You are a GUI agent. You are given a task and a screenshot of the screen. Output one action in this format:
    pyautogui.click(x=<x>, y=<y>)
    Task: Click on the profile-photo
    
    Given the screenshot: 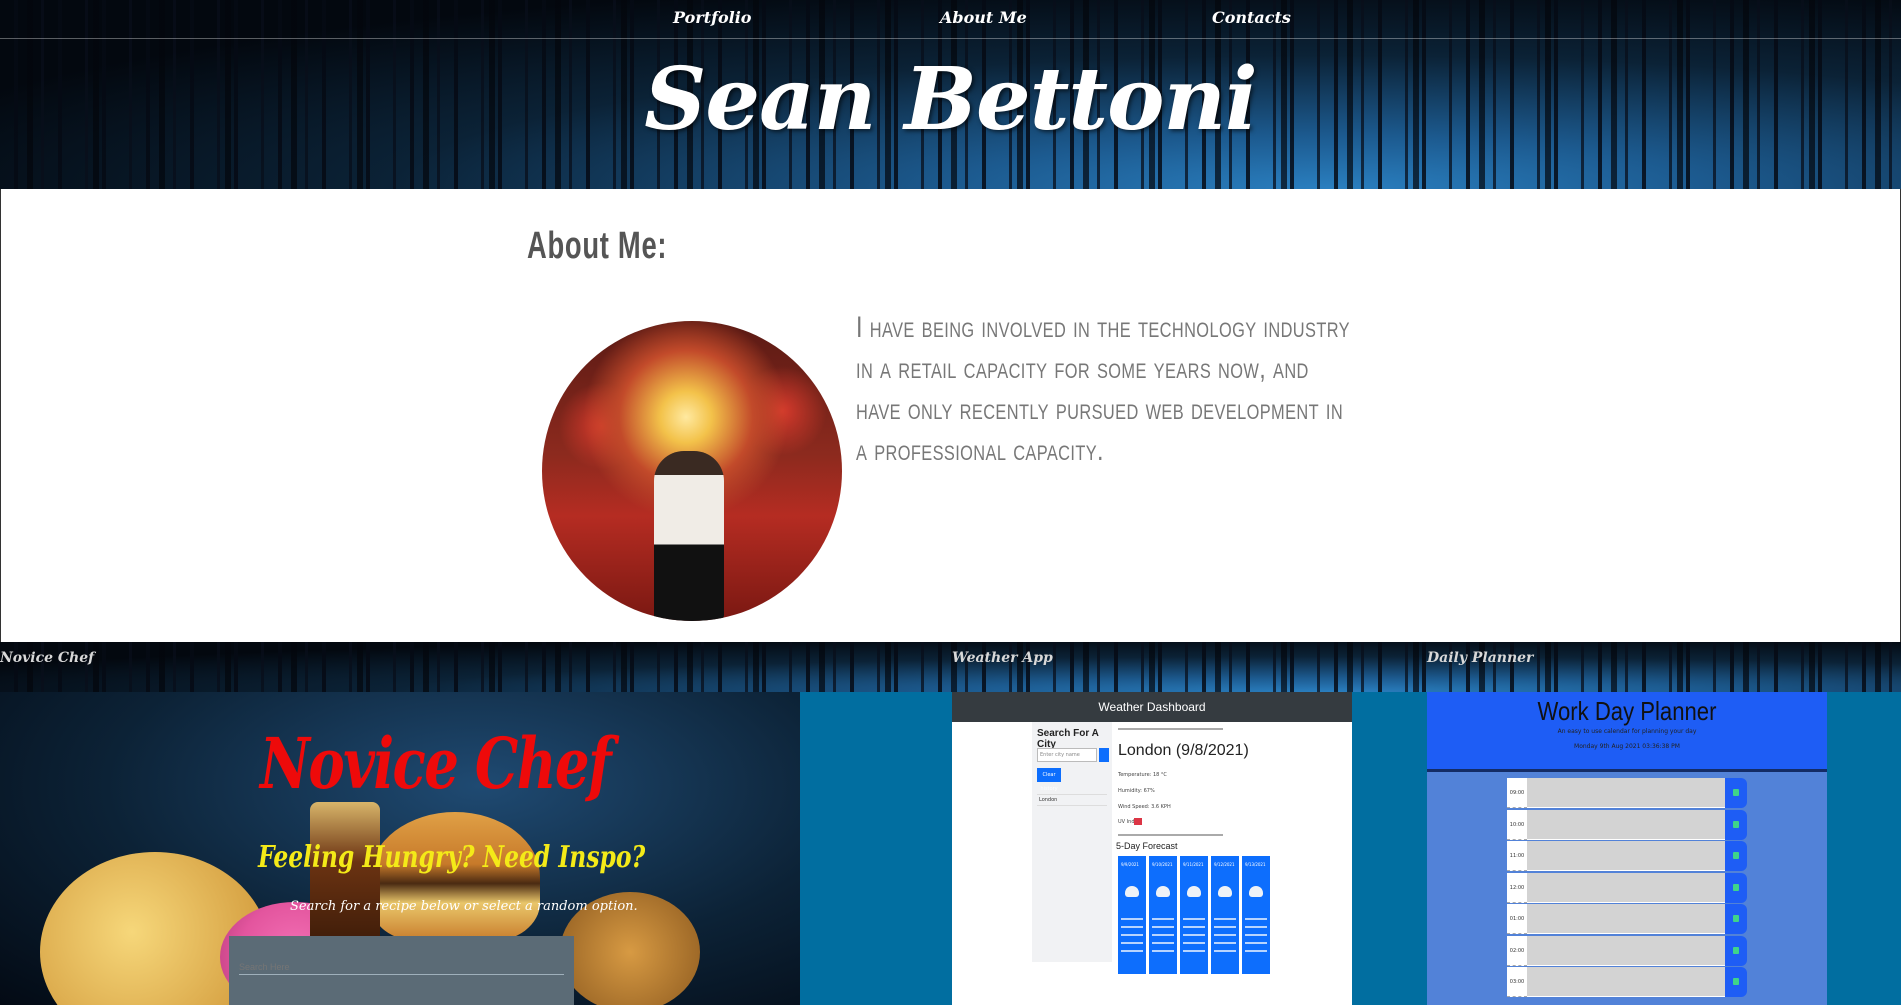 What is the action you would take?
    pyautogui.click(x=692, y=471)
    